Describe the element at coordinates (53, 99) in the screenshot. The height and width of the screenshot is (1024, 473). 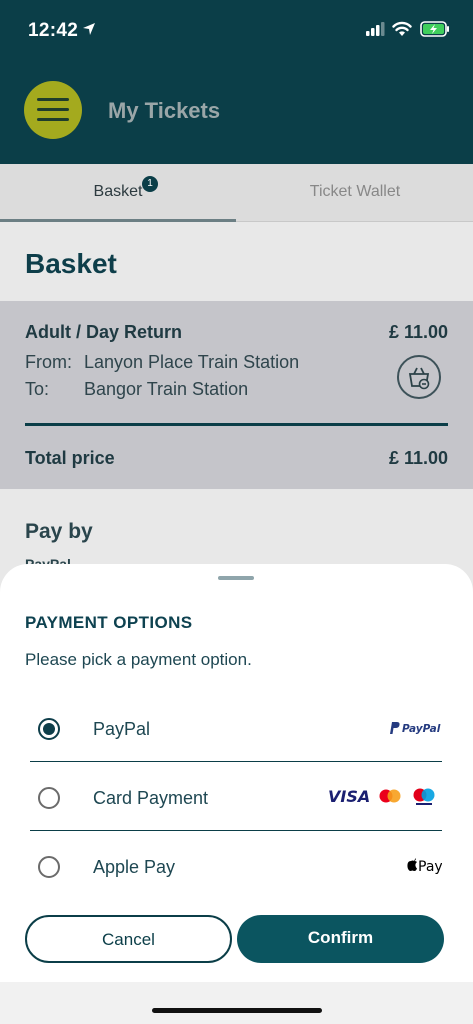
I see `hamburger-icon` at that location.